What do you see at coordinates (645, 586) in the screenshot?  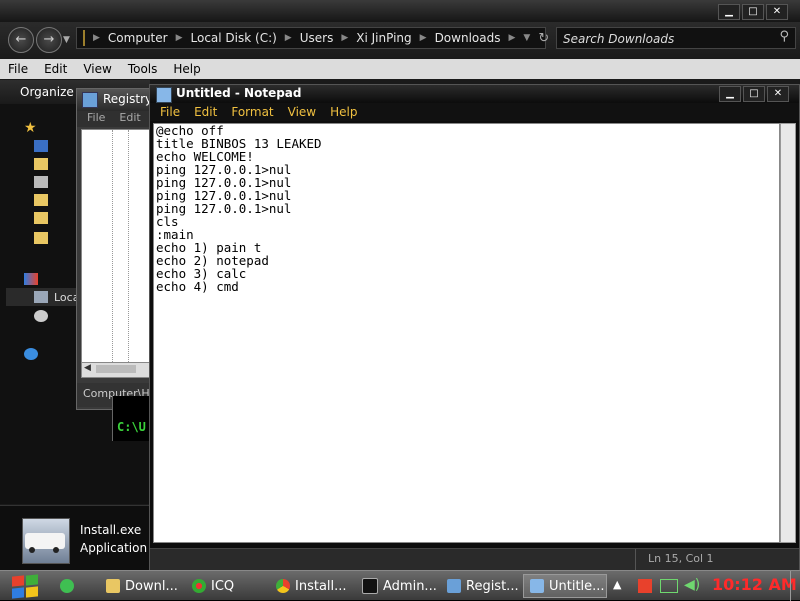 I see `action-center-flag-icon` at bounding box center [645, 586].